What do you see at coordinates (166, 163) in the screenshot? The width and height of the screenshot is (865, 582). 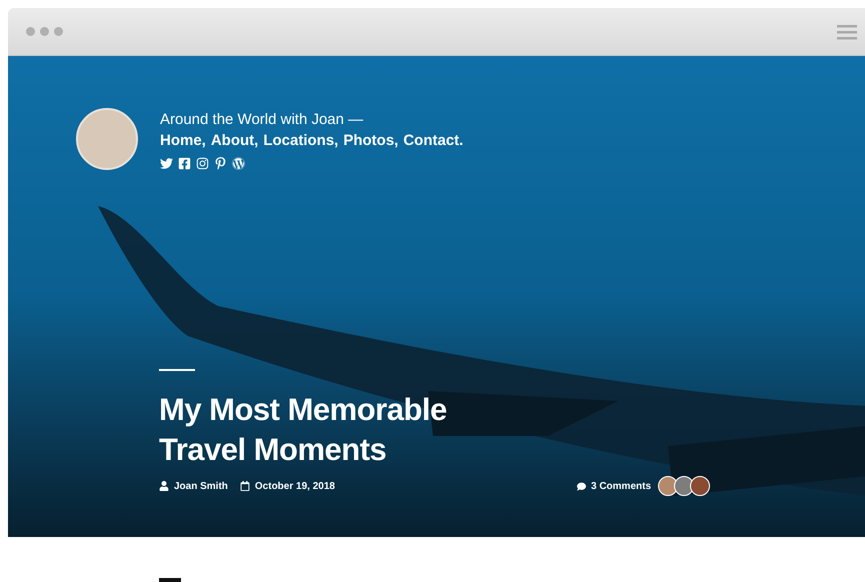 I see `twitter-icon` at bounding box center [166, 163].